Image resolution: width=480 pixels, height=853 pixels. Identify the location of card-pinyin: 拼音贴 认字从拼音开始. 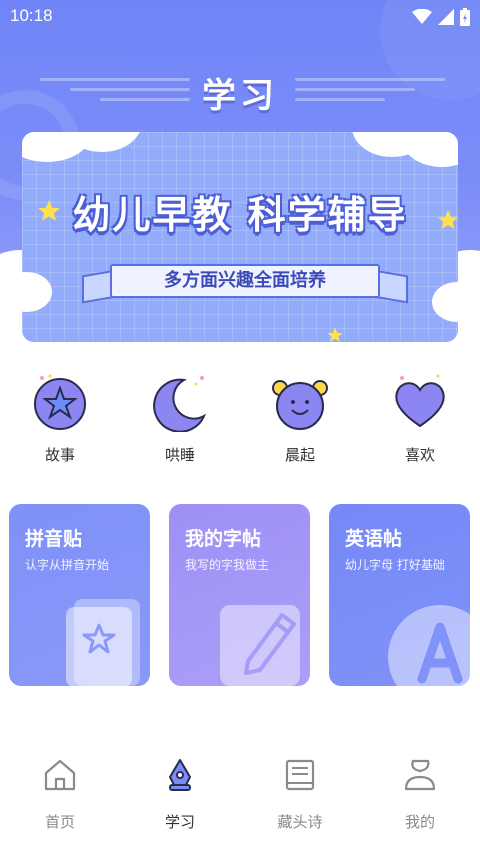
(79, 595).